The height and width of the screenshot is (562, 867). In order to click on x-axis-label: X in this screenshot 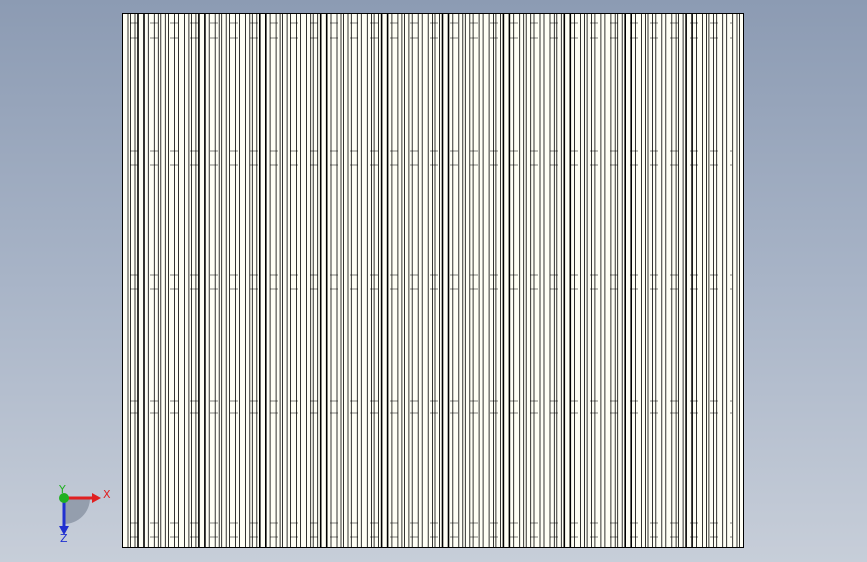, I will do `click(107, 494)`.